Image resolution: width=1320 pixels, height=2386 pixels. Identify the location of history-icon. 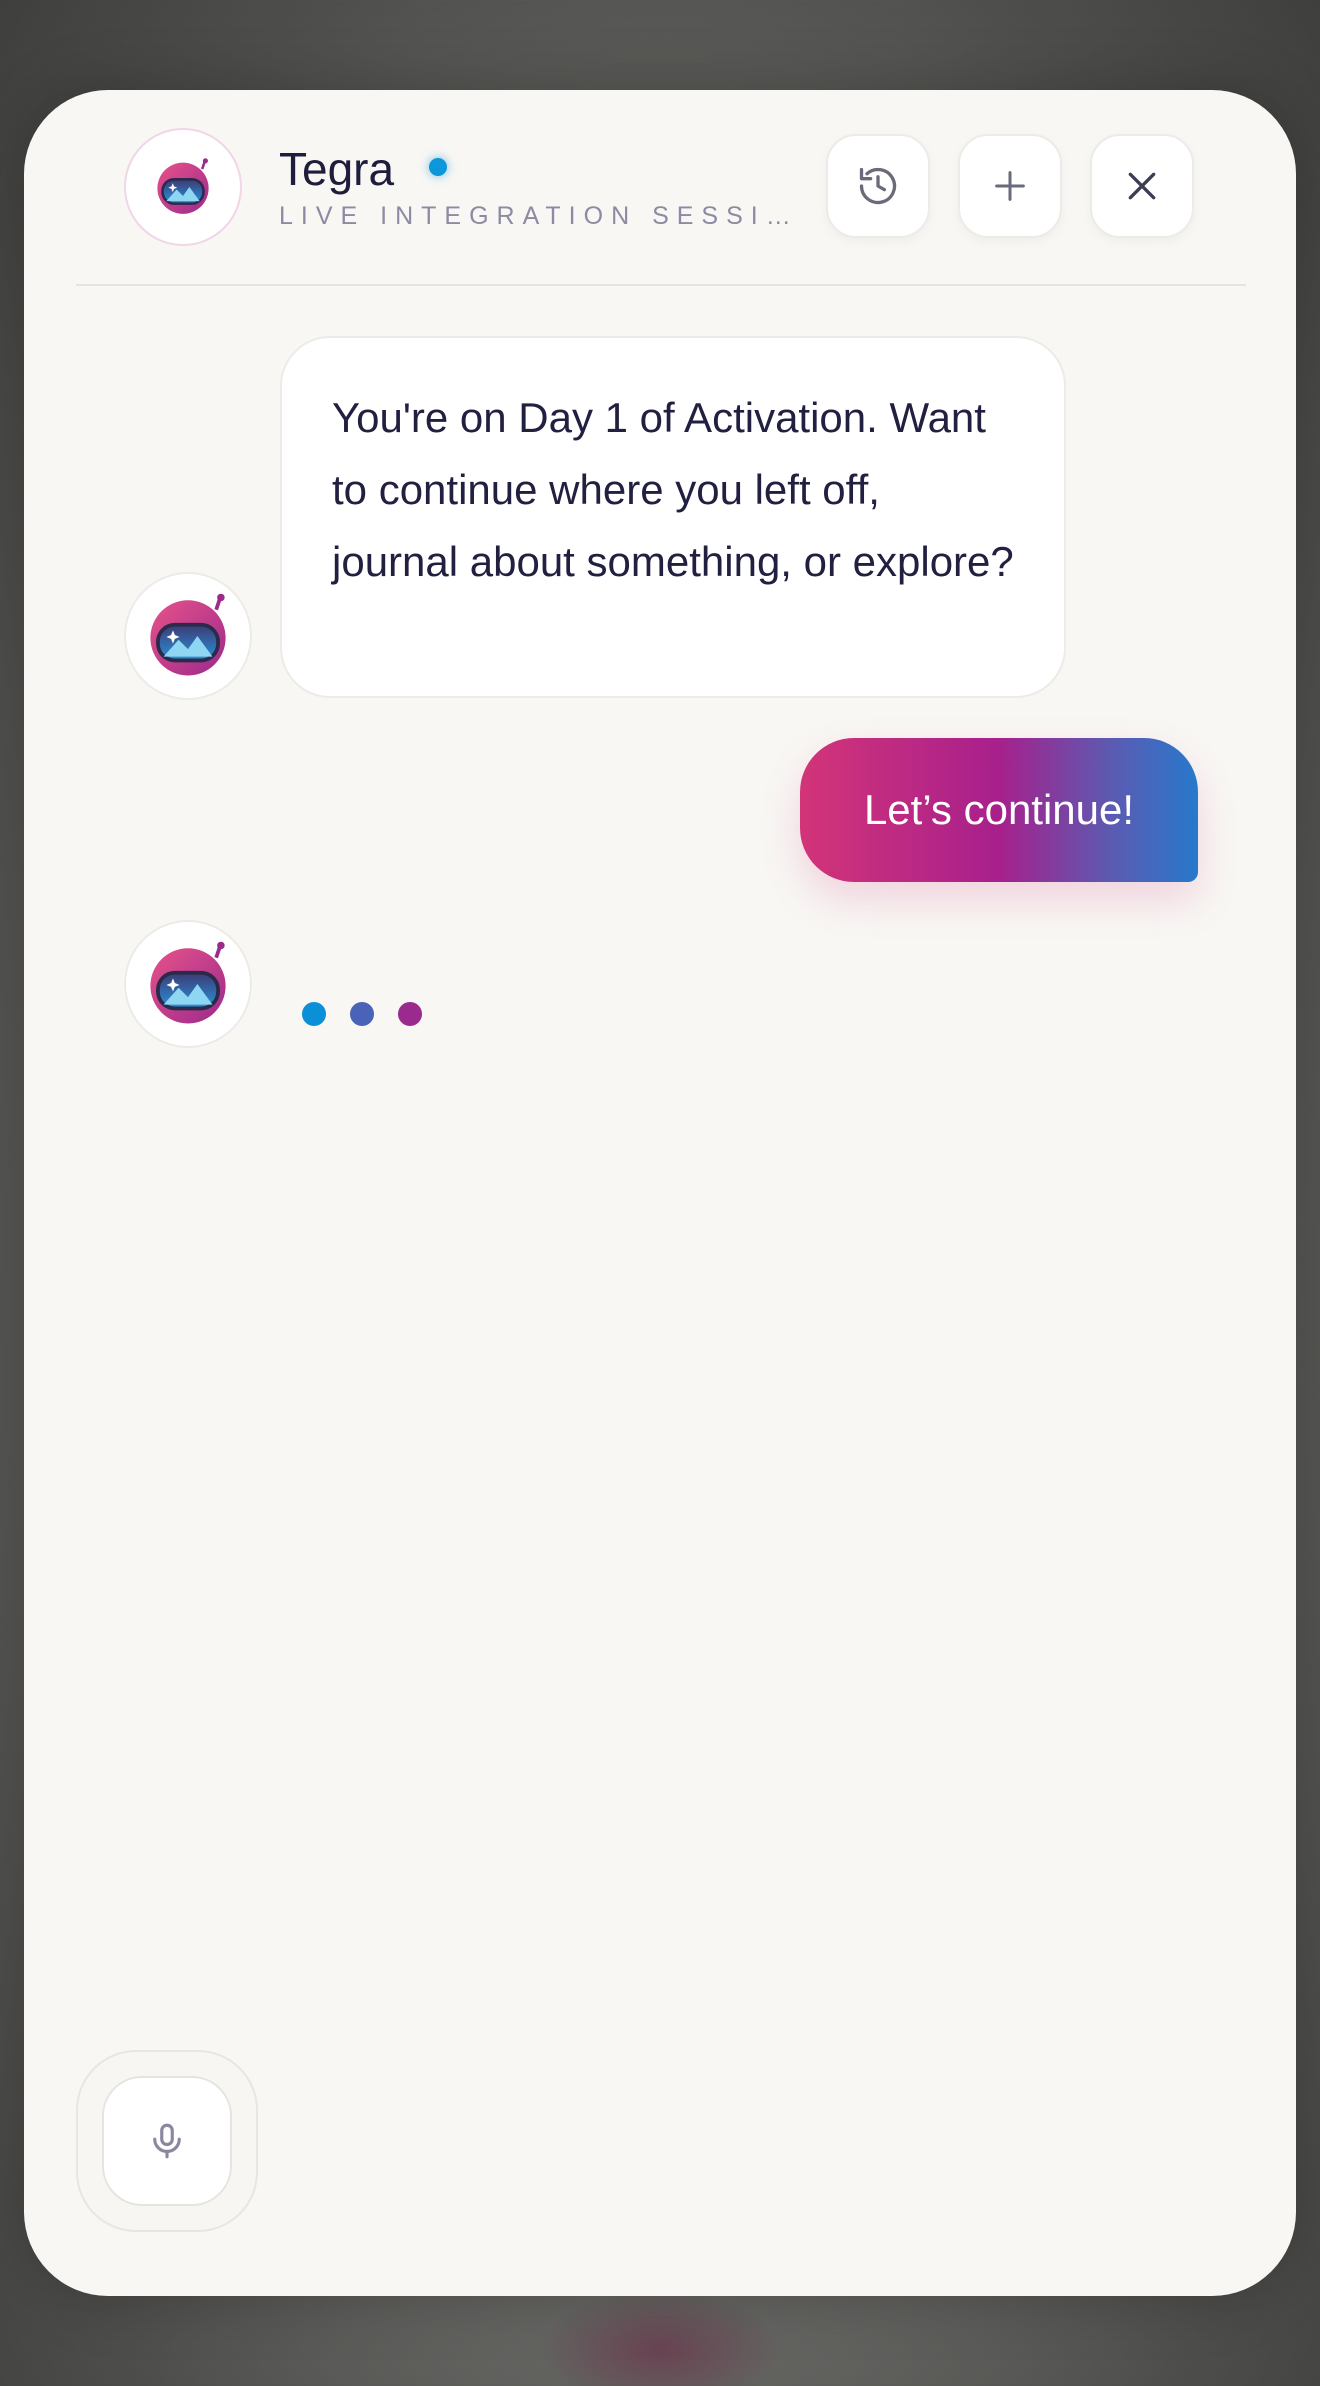
(878, 186).